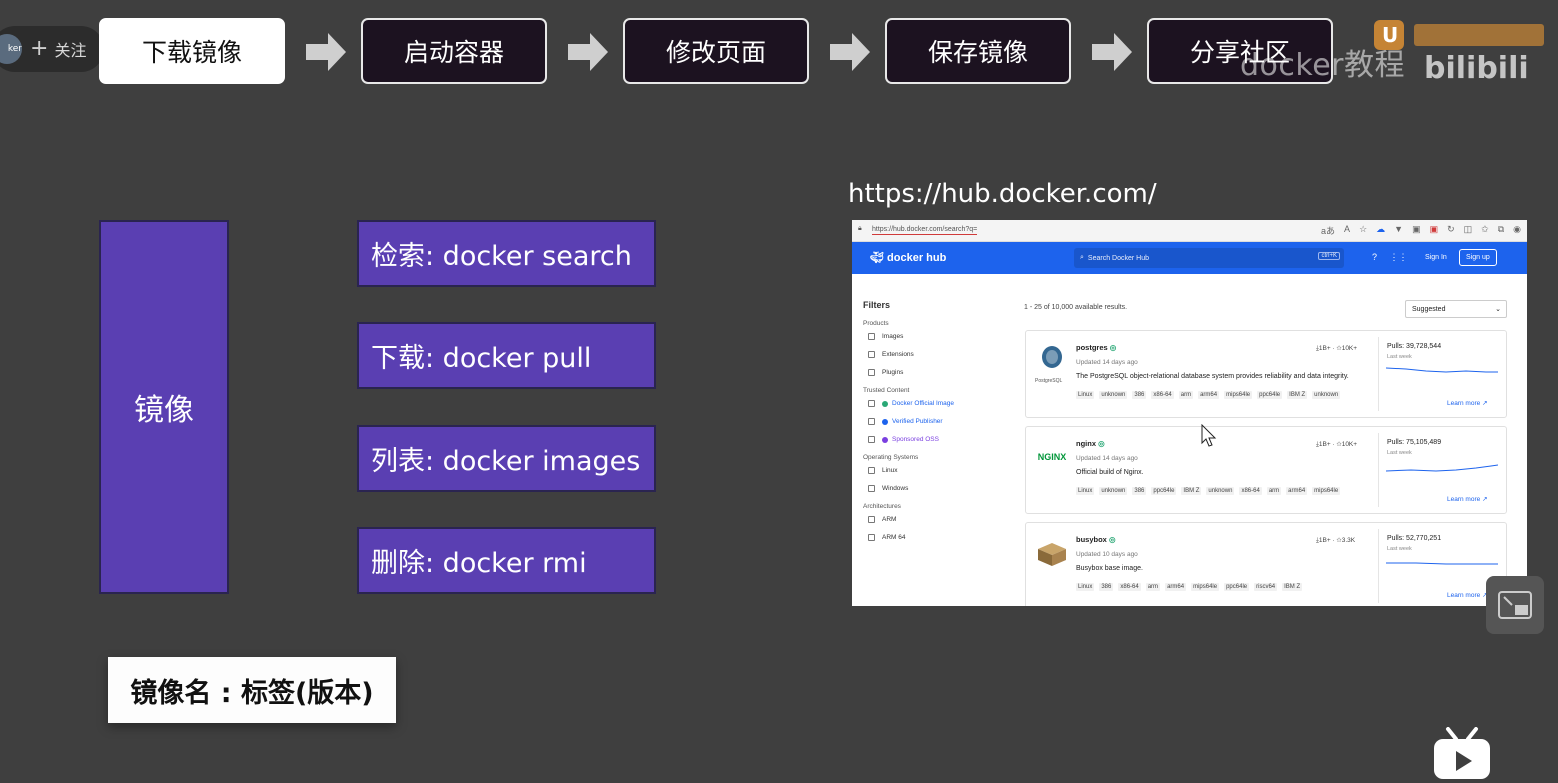  I want to click on apps-grid-icon: ⋮⋮, so click(1399, 257).